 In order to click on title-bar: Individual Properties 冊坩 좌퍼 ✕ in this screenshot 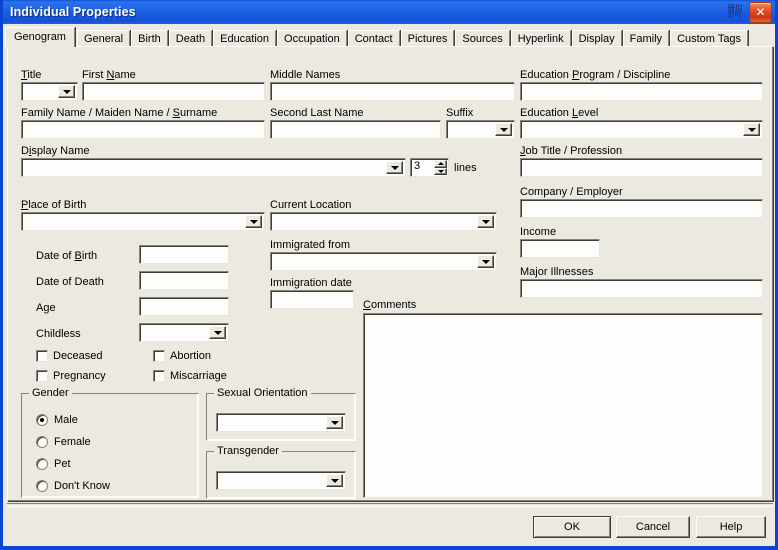, I will do `click(389, 12)`.